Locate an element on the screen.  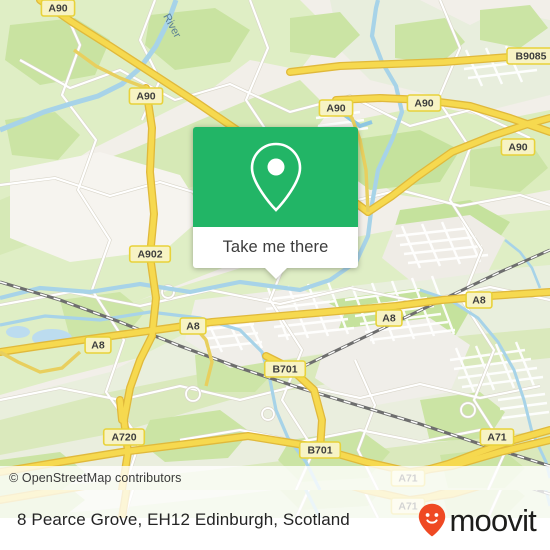
map-attribution: © OpenStreetMap contributors is located at coordinates (275, 478).